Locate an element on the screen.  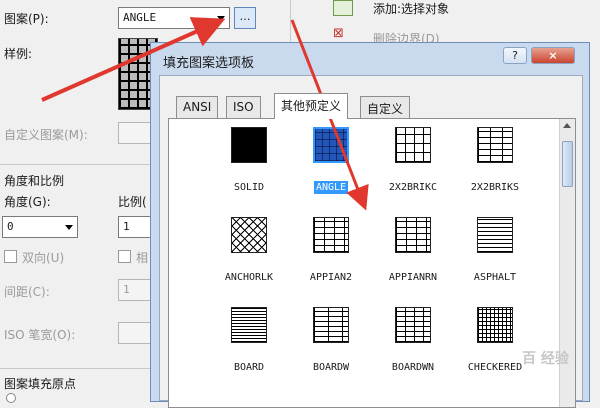
pattern-label: ASPHALT is located at coordinates (495, 277).